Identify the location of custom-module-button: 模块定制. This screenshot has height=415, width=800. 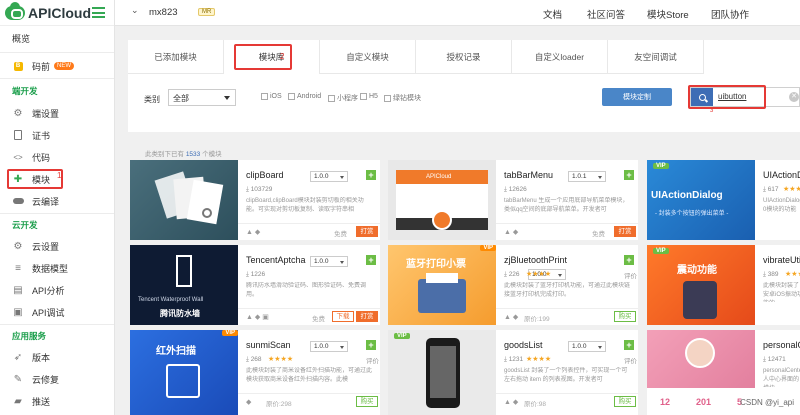
(637, 97).